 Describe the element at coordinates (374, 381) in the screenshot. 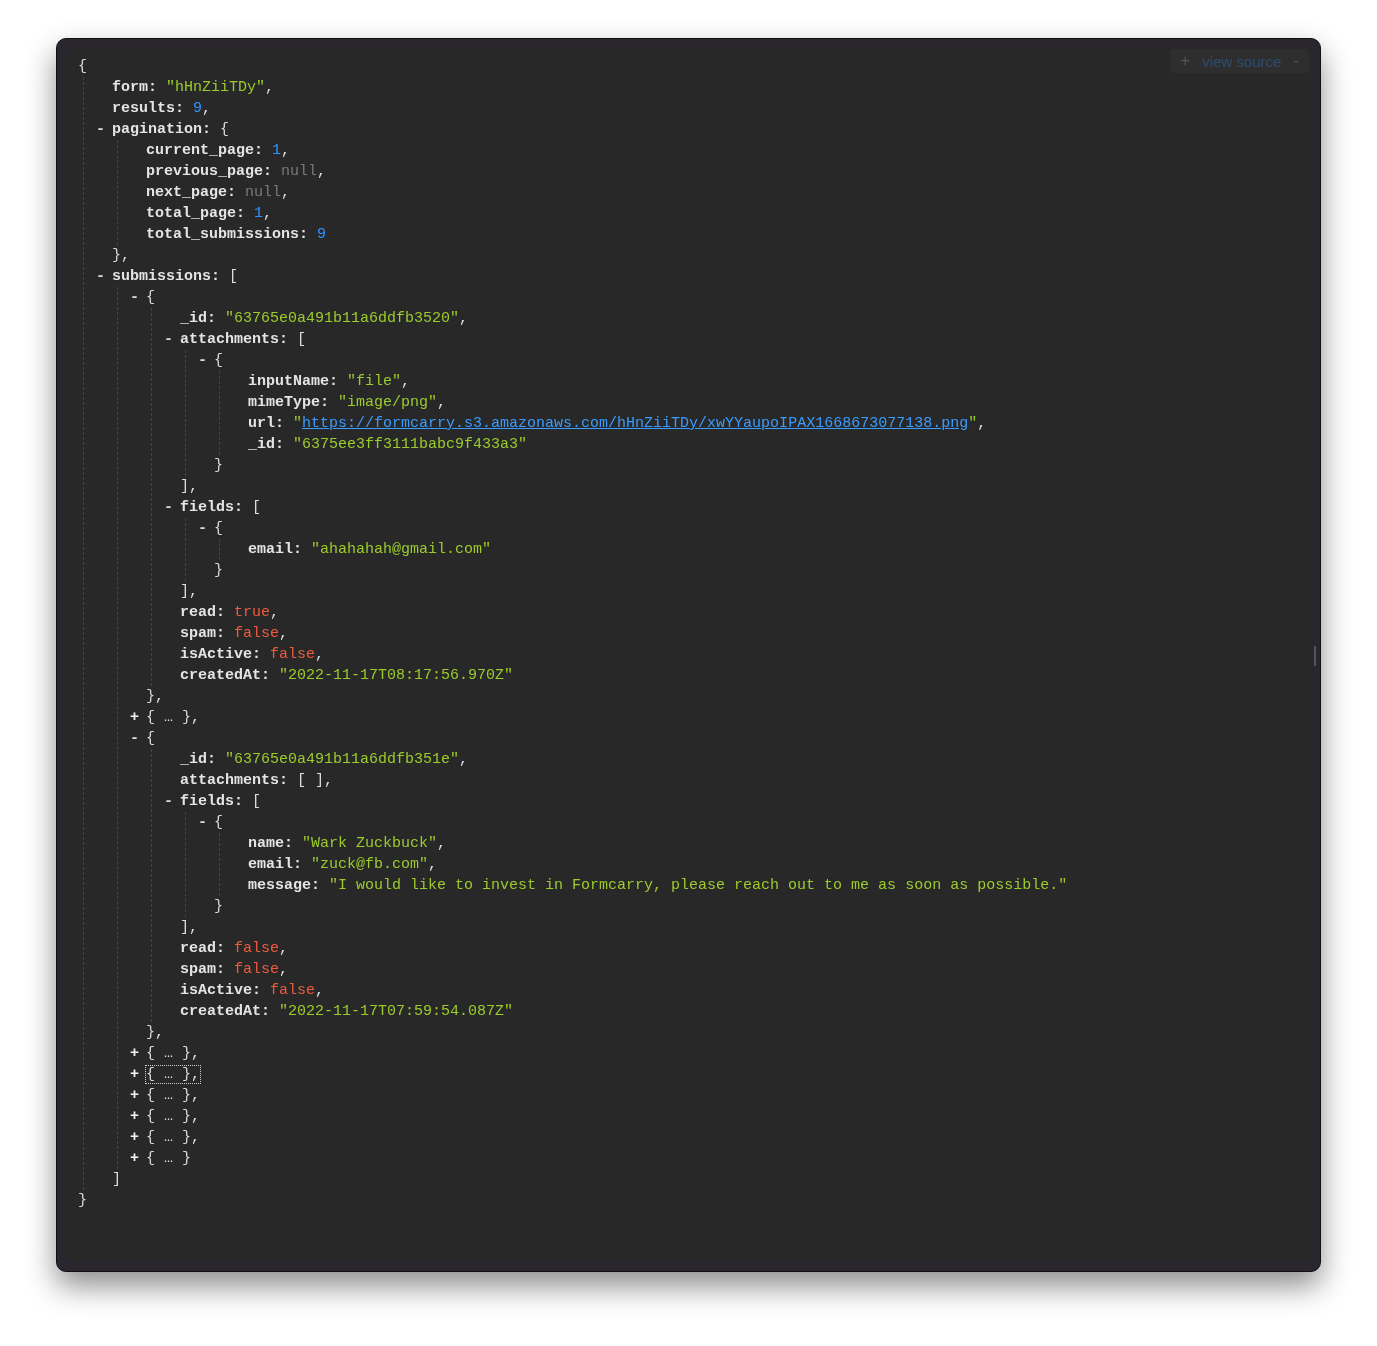

I see `json-value: "file"` at that location.